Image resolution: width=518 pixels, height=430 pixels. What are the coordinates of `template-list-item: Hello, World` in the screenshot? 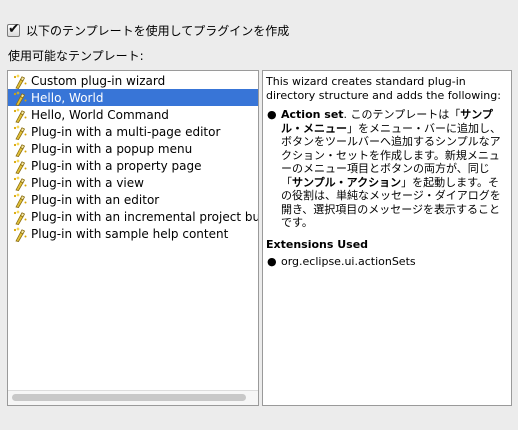 It's located at (133, 97).